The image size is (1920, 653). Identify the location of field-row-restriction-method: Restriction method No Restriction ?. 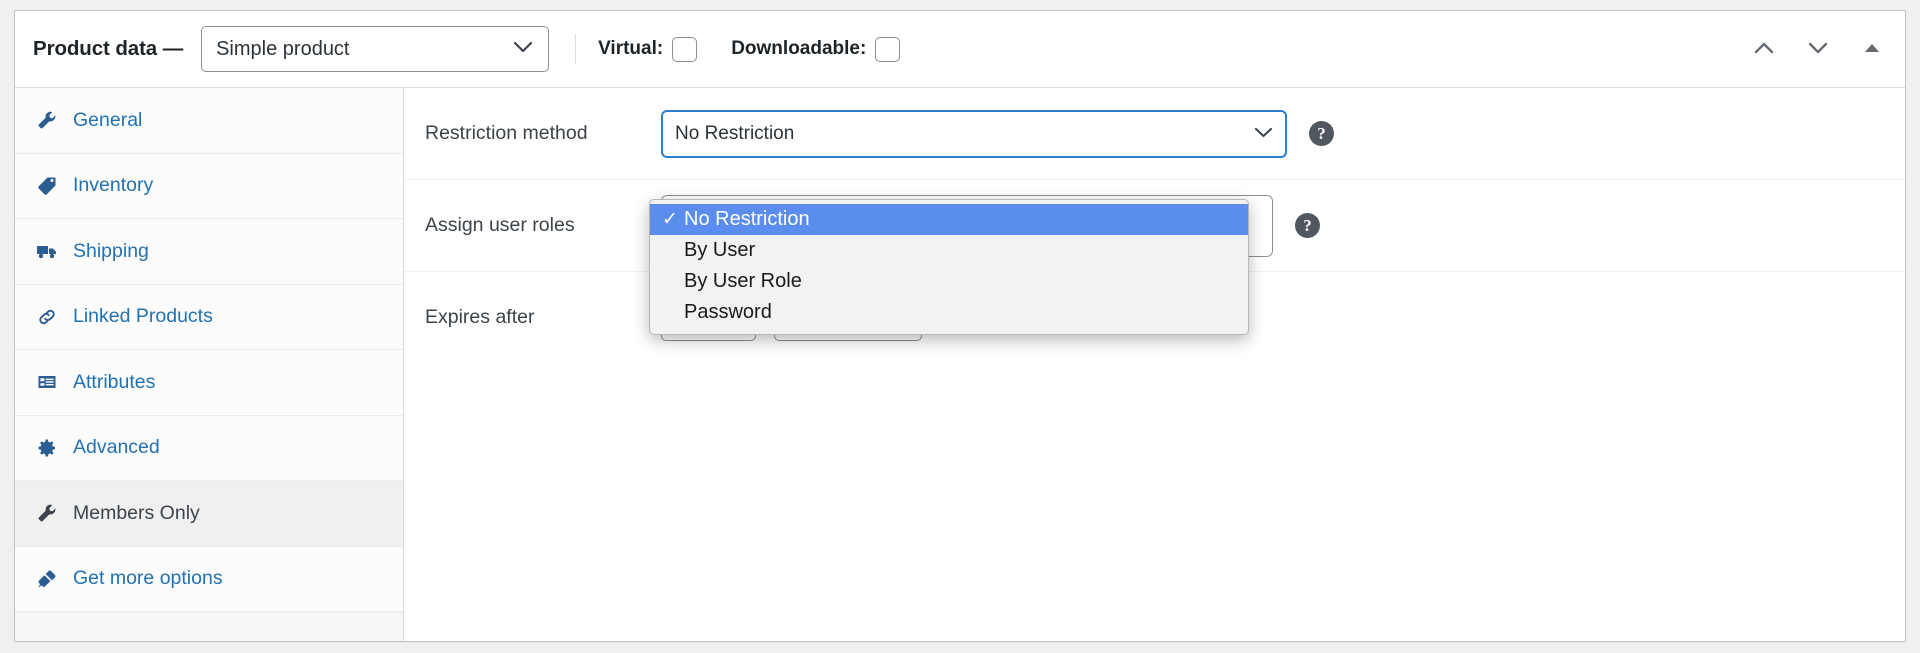
(1154, 134).